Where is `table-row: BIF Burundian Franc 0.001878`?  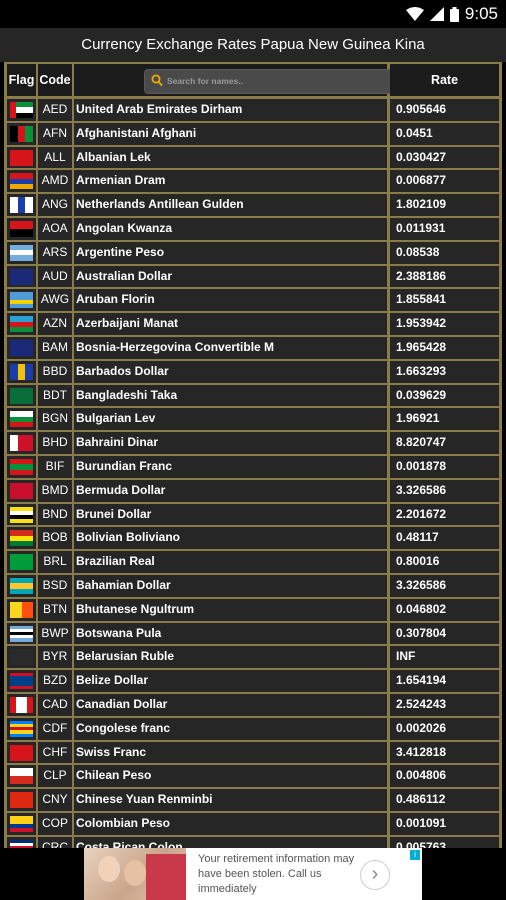 table-row: BIF Burundian Franc 0.001878 is located at coordinates (253, 467).